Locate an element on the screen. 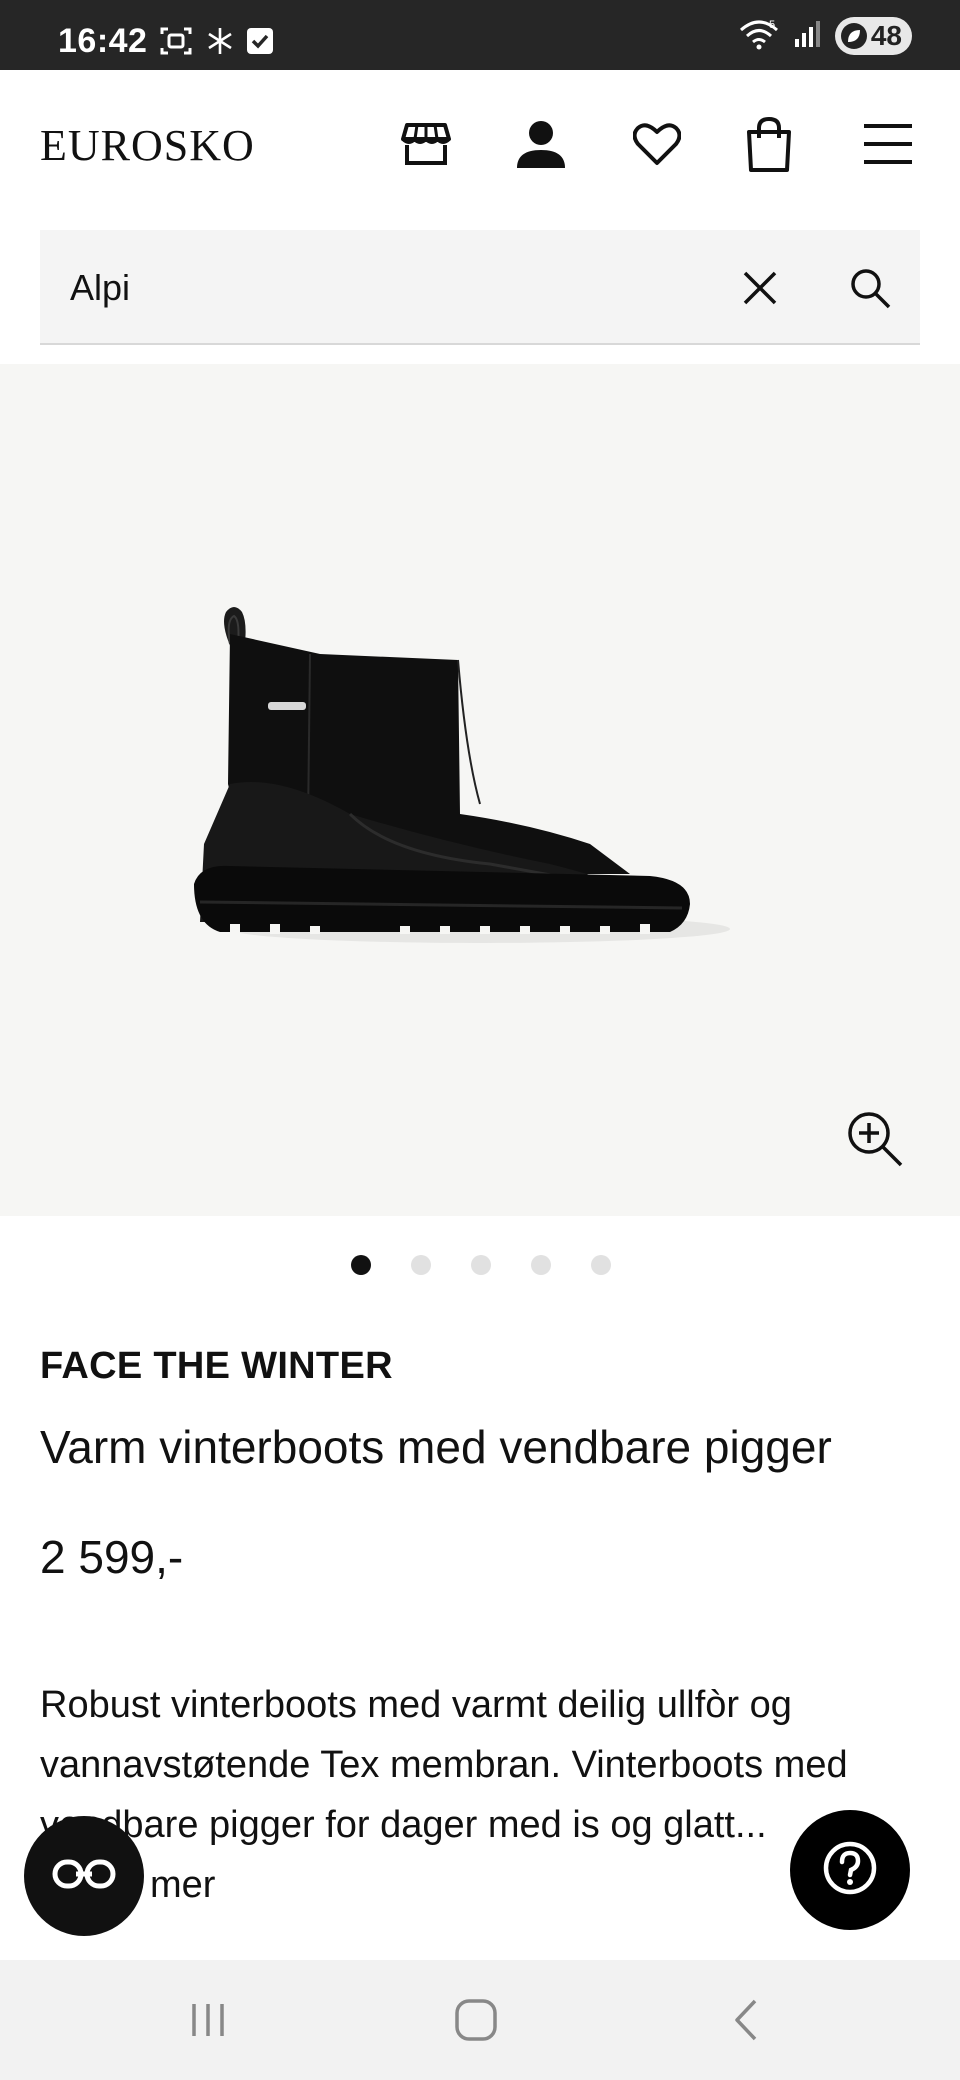 This screenshot has height=2080, width=960. product-price: 2 599,- is located at coordinates (112, 1557).